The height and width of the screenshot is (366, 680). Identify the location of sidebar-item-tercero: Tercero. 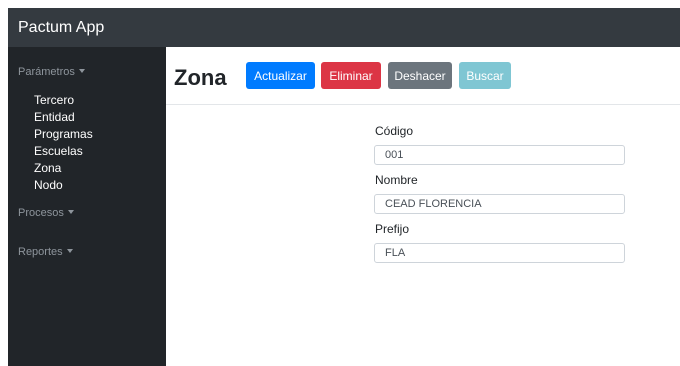
(63, 100).